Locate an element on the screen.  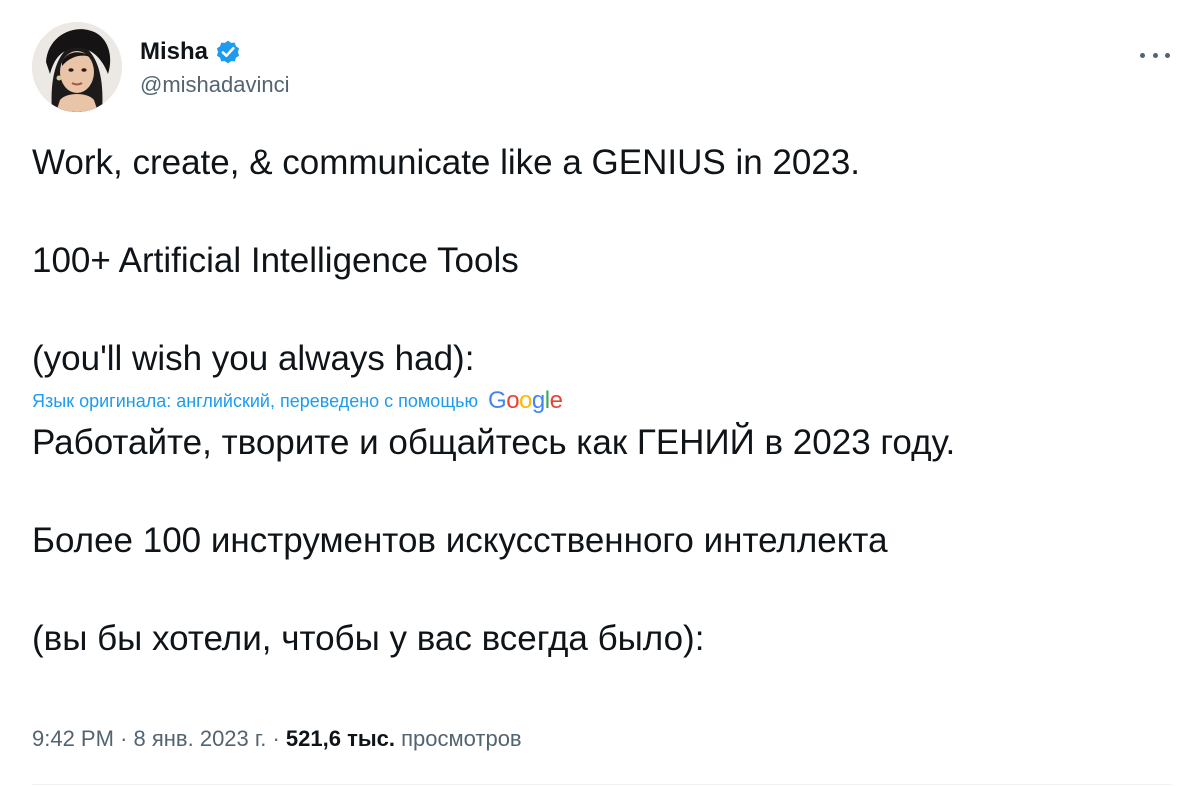
avatar-illustration is located at coordinates (77, 67).